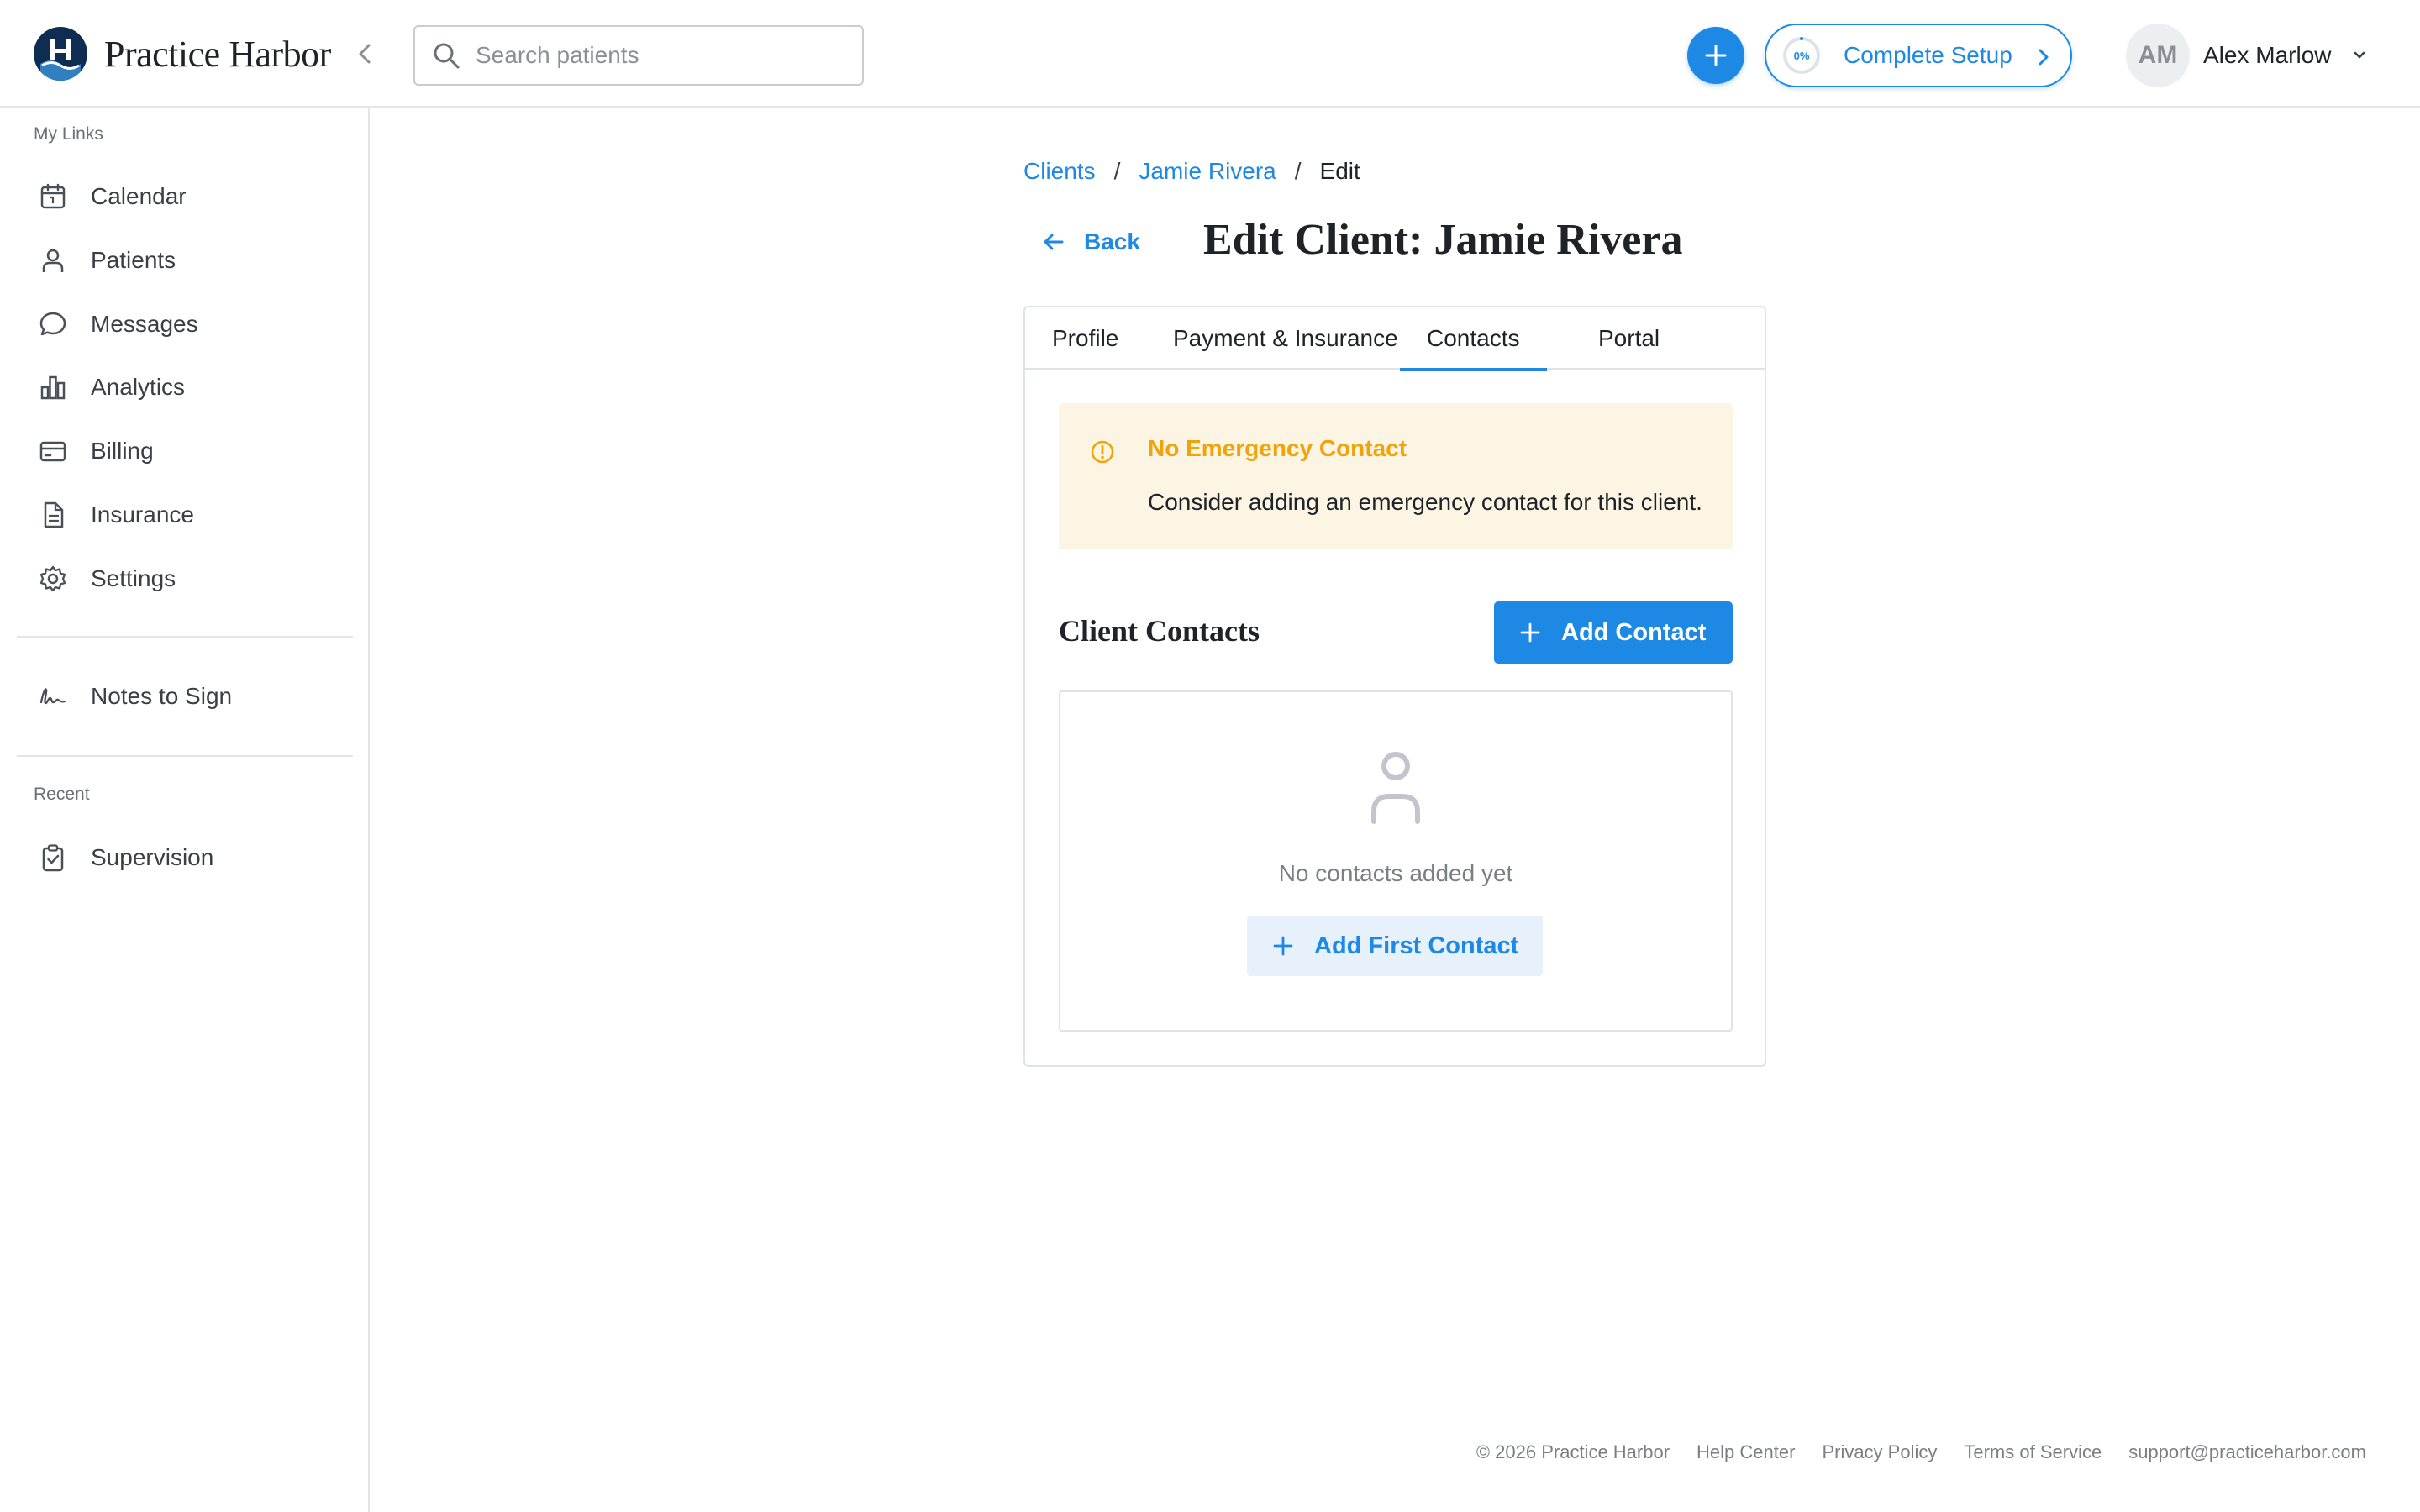  Describe the element at coordinates (62, 794) in the screenshot. I see `recent-label: Recent` at that location.